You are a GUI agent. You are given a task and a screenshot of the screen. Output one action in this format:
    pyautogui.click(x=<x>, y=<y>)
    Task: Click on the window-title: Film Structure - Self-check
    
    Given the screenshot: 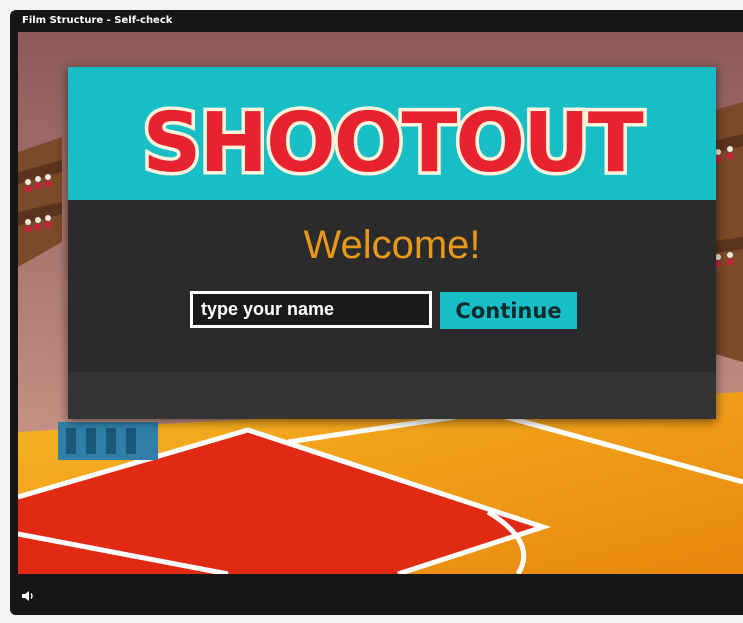 What is the action you would take?
    pyautogui.click(x=97, y=20)
    